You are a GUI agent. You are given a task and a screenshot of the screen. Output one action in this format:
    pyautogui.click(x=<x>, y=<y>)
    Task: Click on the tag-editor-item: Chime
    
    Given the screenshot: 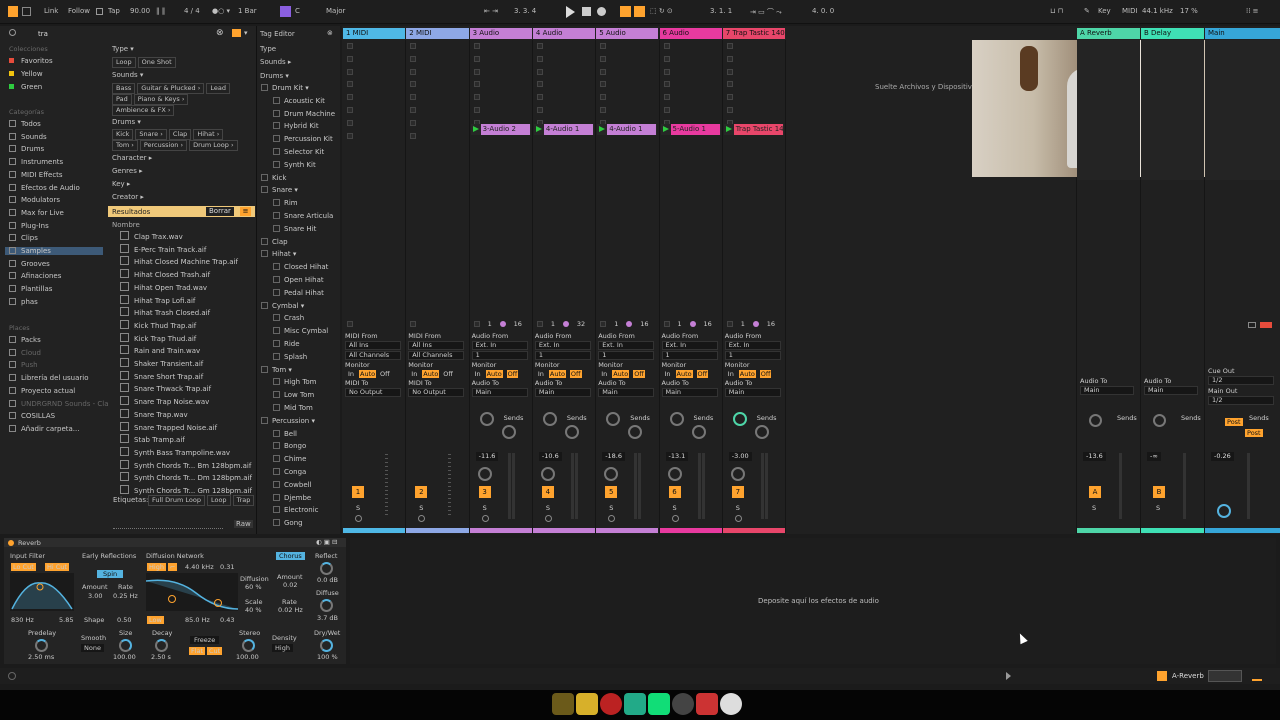 What is the action you would take?
    pyautogui.click(x=289, y=459)
    